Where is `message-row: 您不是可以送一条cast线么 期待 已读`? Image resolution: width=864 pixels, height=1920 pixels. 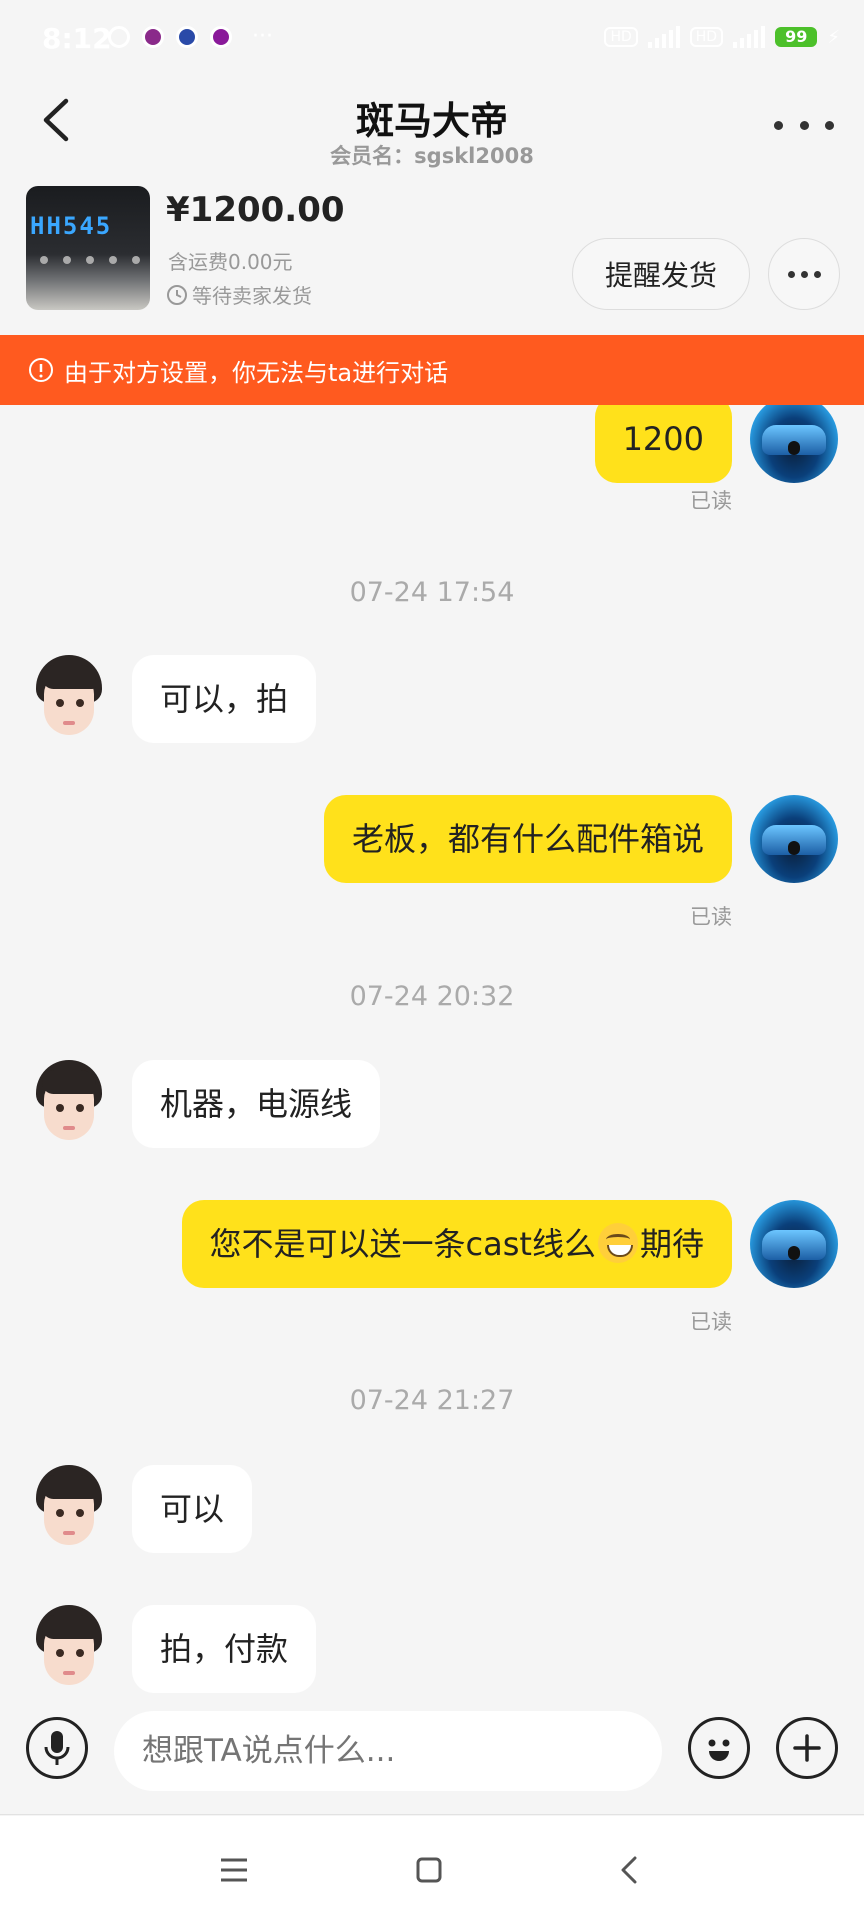
message-row: 您不是可以送一条cast线么 期待 已读 is located at coordinates (432, 1267).